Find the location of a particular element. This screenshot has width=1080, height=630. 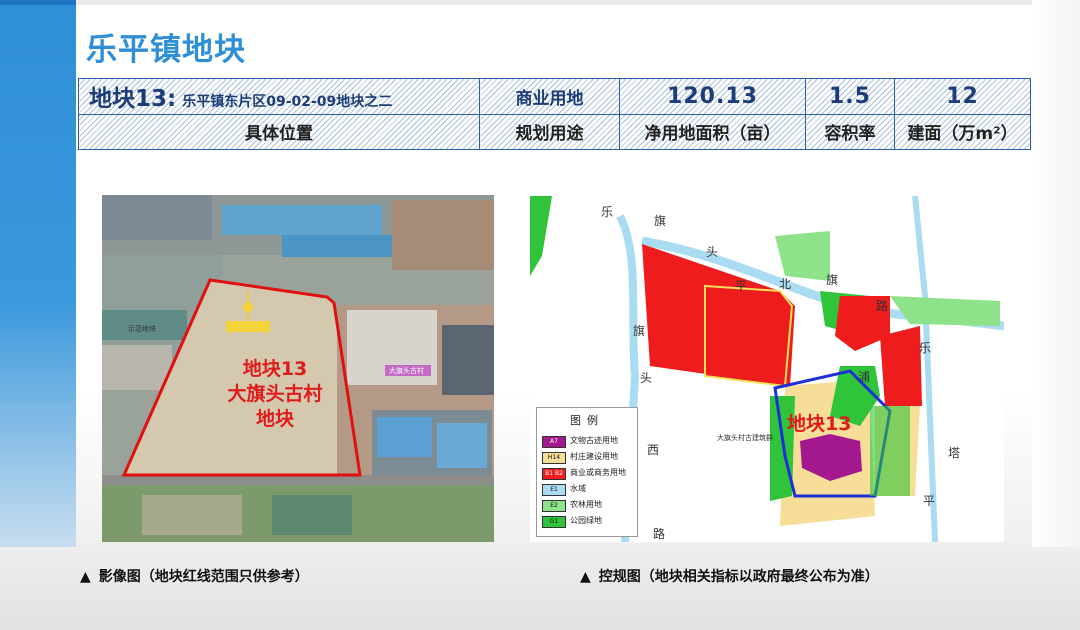

road-label-4: 平 is located at coordinates (741, 286).